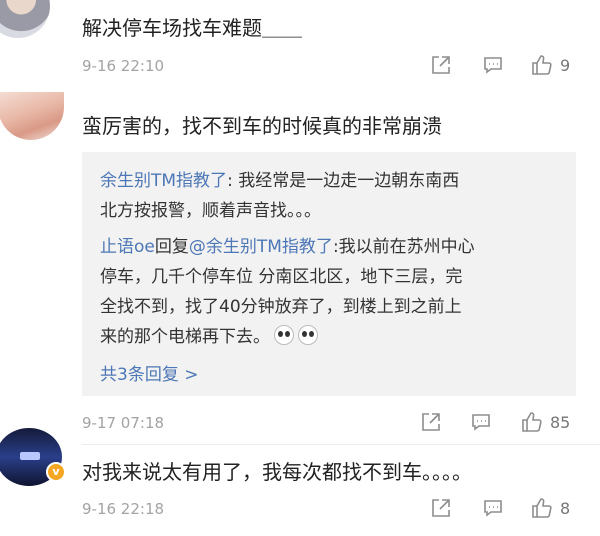 The height and width of the screenshot is (536, 600). Describe the element at coordinates (560, 422) in the screenshot. I see `like-count: 85` at that location.